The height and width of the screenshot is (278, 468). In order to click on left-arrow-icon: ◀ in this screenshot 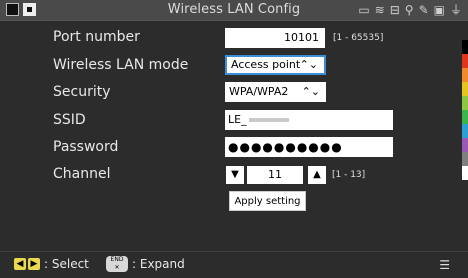, I will do `click(20, 264)`.